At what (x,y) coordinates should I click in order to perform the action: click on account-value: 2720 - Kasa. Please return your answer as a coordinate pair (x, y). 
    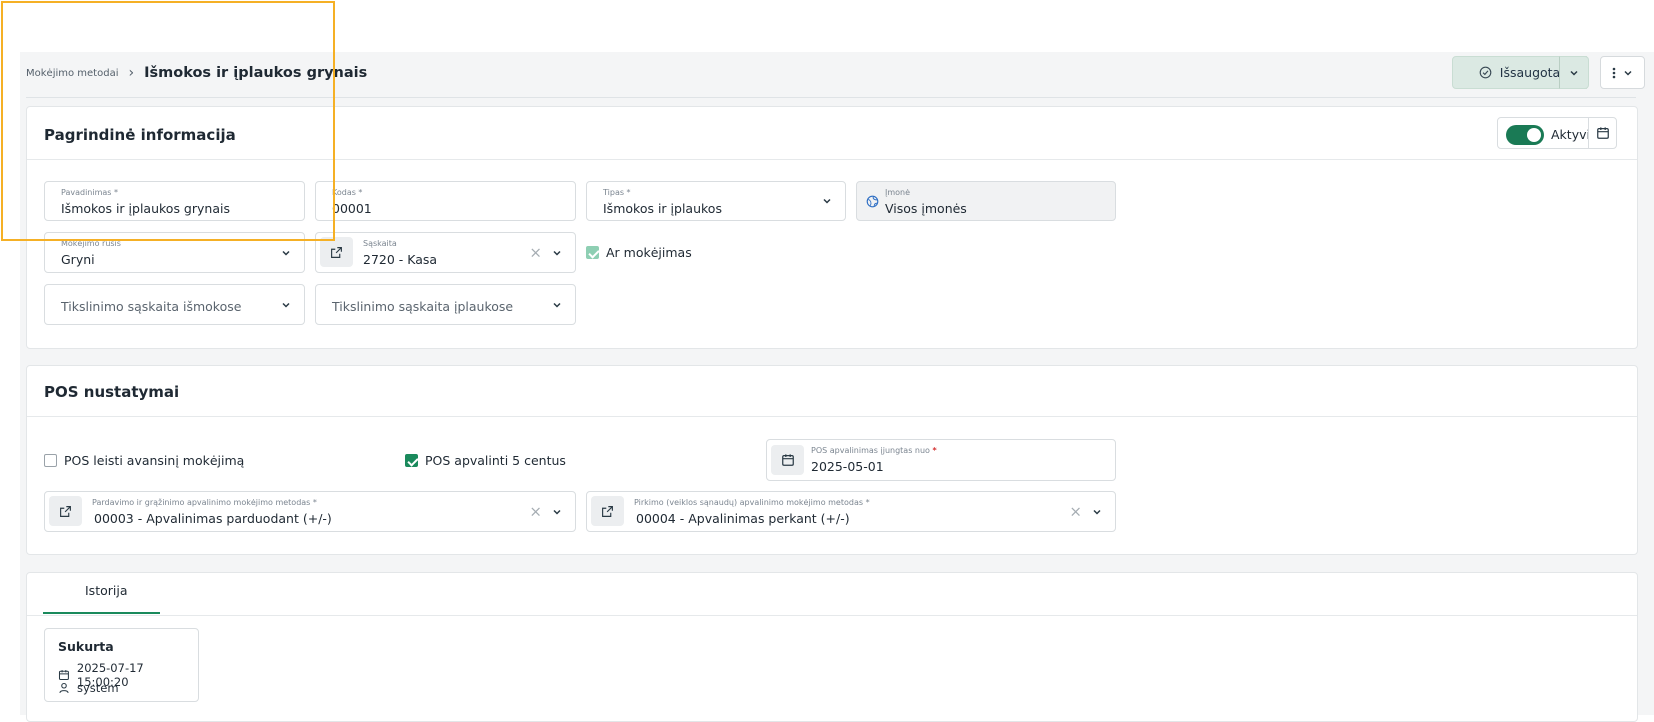
    Looking at the image, I should click on (400, 259).